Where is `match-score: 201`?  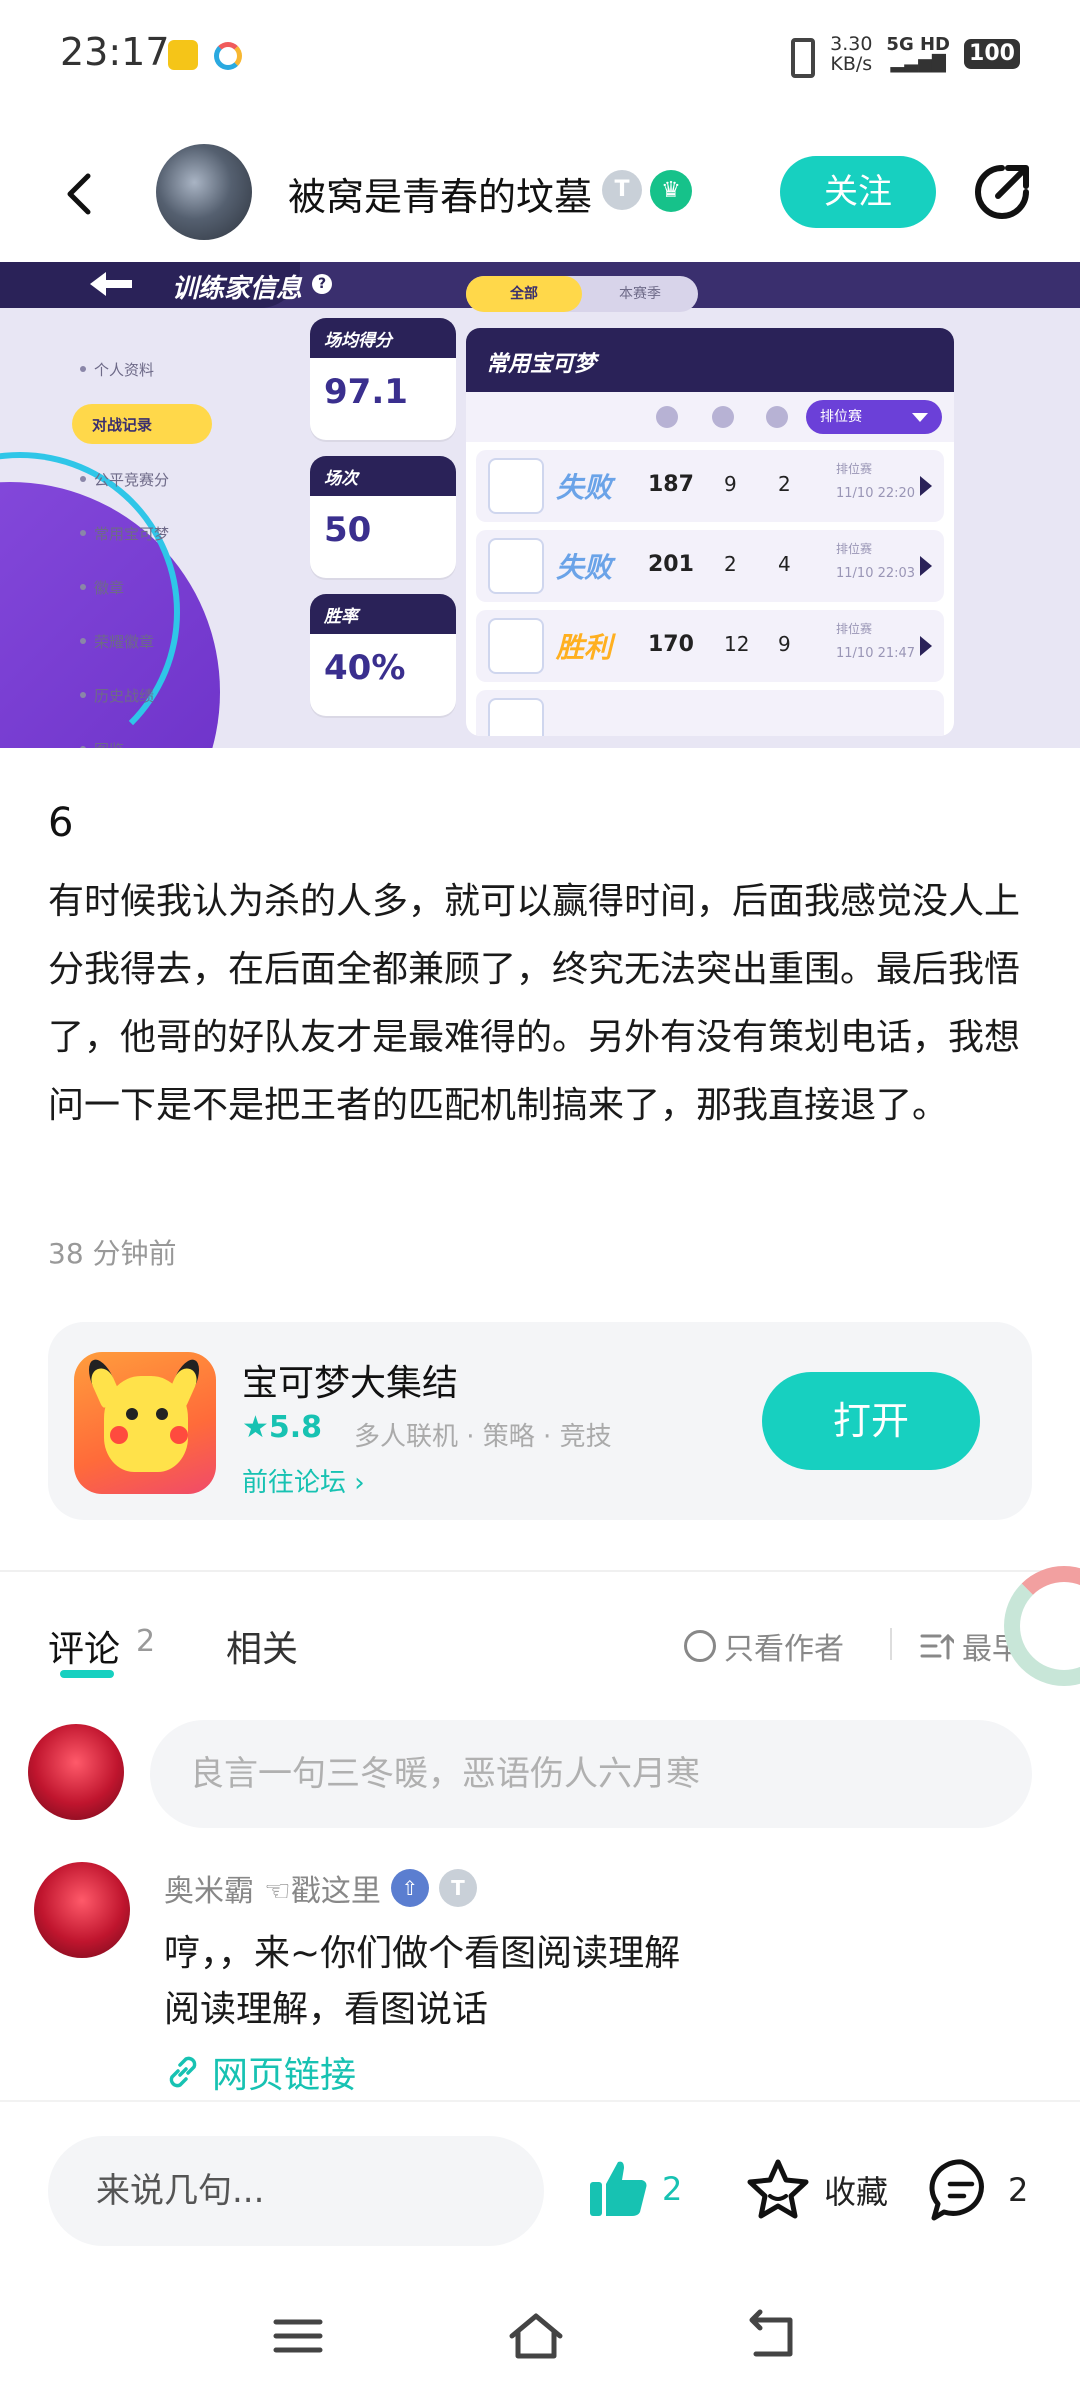
match-score: 201 is located at coordinates (671, 564).